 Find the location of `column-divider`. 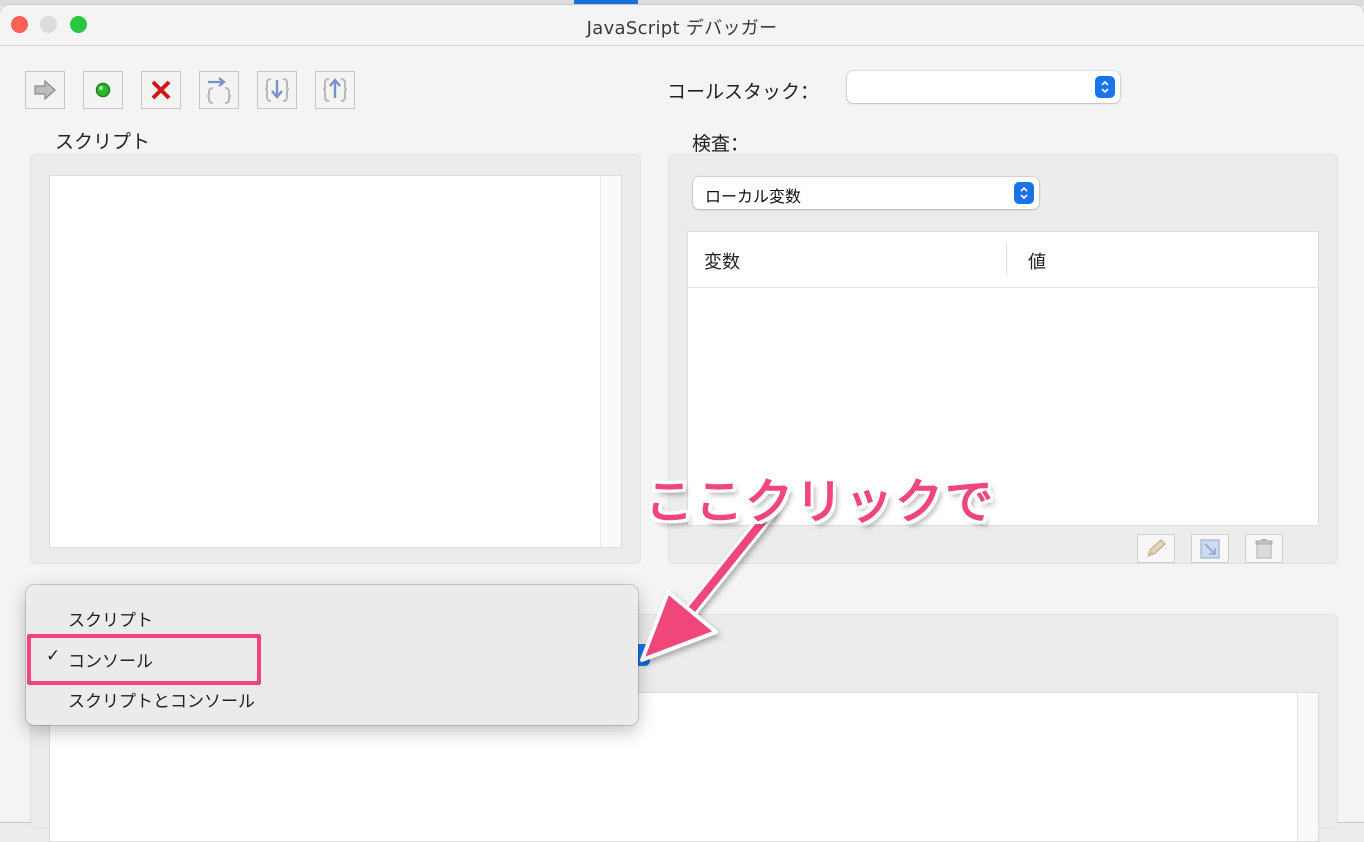

column-divider is located at coordinates (1006, 259).